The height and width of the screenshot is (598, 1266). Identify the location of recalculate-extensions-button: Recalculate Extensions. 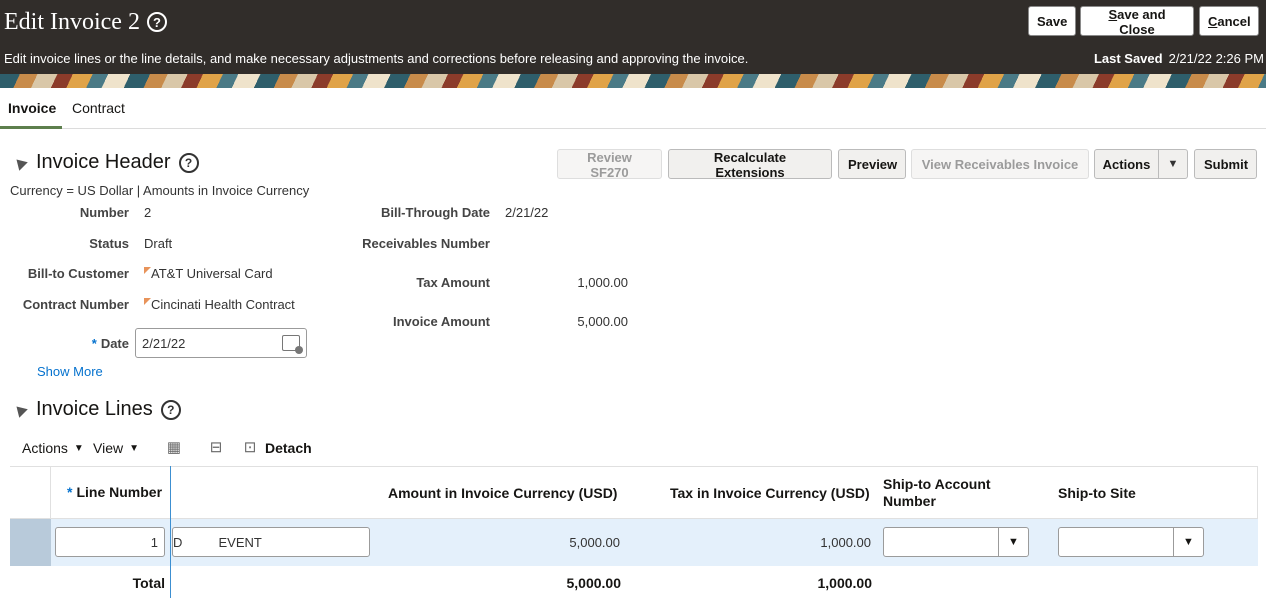
(750, 164).